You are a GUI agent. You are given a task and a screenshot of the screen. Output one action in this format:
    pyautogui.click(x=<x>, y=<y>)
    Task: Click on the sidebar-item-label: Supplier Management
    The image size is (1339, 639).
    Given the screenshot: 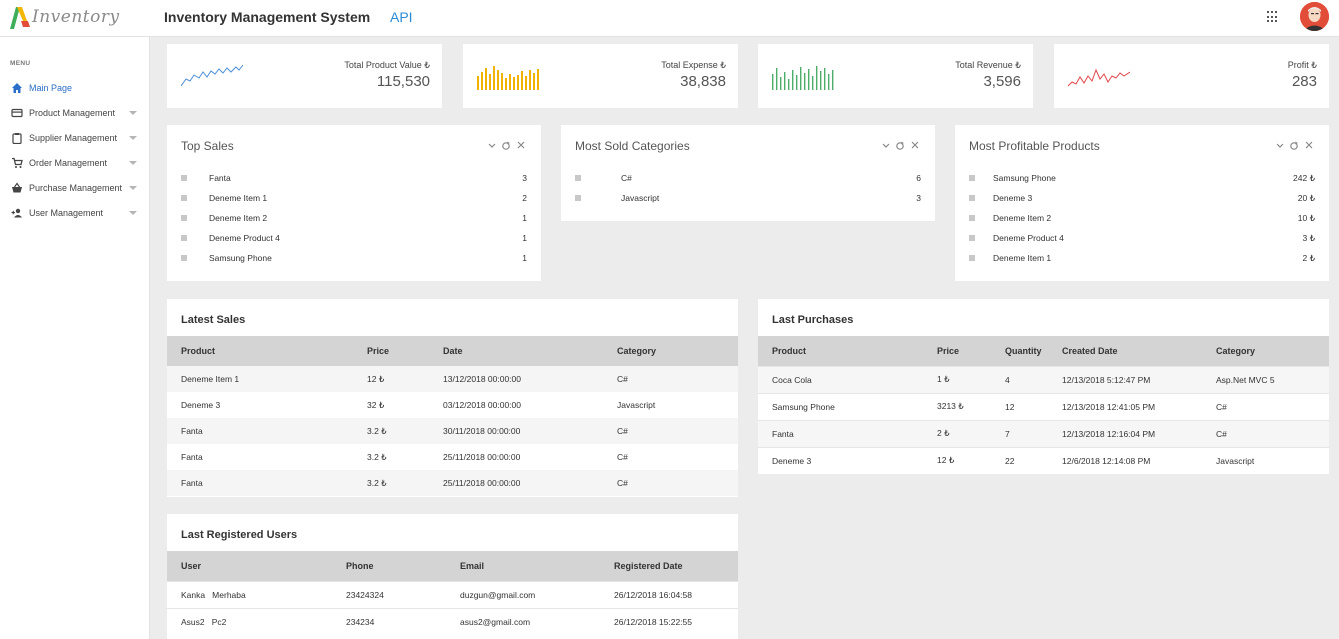 What is the action you would take?
    pyautogui.click(x=73, y=138)
    